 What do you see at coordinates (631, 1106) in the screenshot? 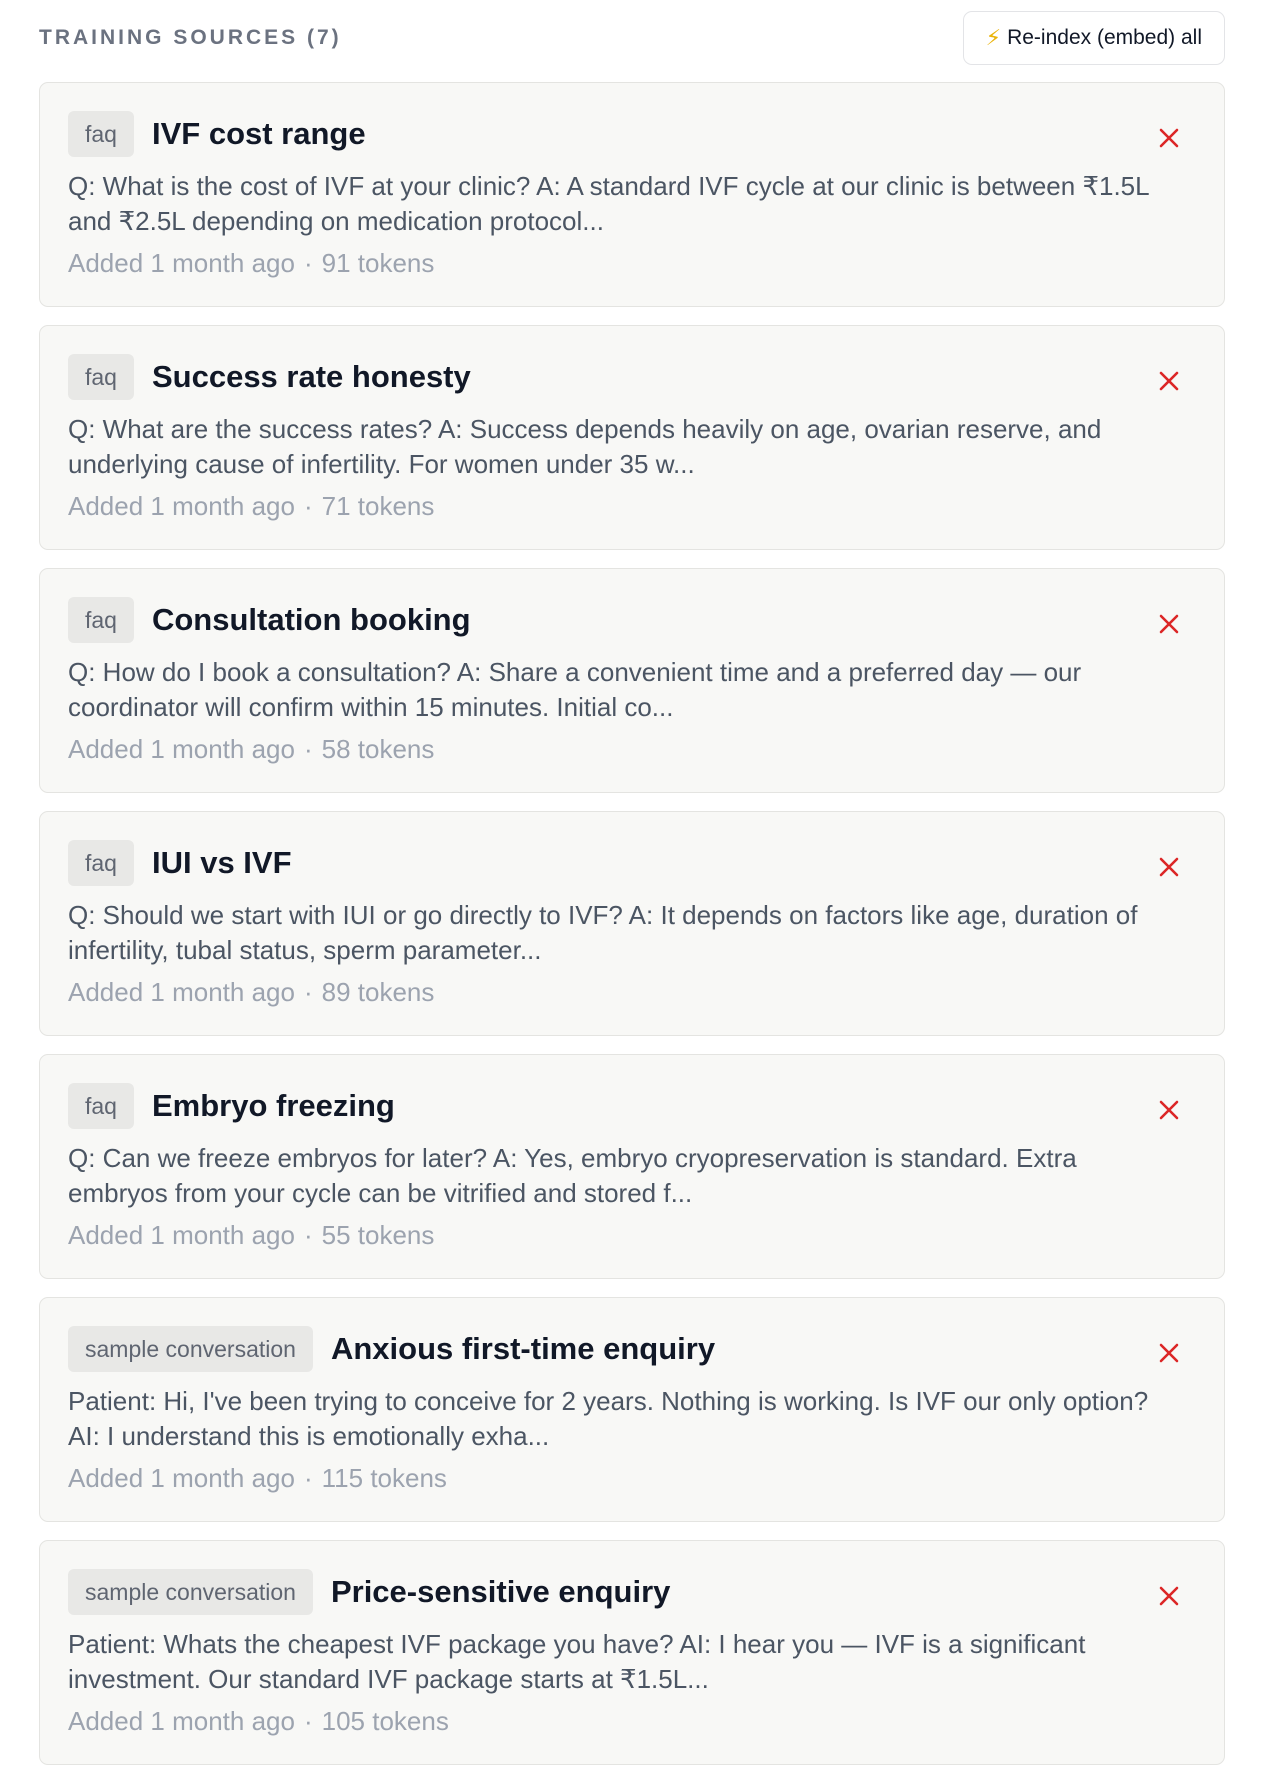
I see `source-card-head: faq Embryo freezing` at bounding box center [631, 1106].